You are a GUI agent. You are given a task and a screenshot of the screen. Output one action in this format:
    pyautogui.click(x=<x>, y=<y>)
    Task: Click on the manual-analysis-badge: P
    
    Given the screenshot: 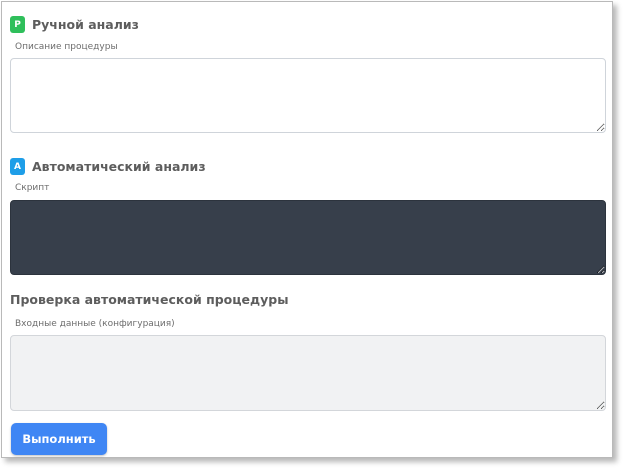 What is the action you would take?
    pyautogui.click(x=17, y=24)
    